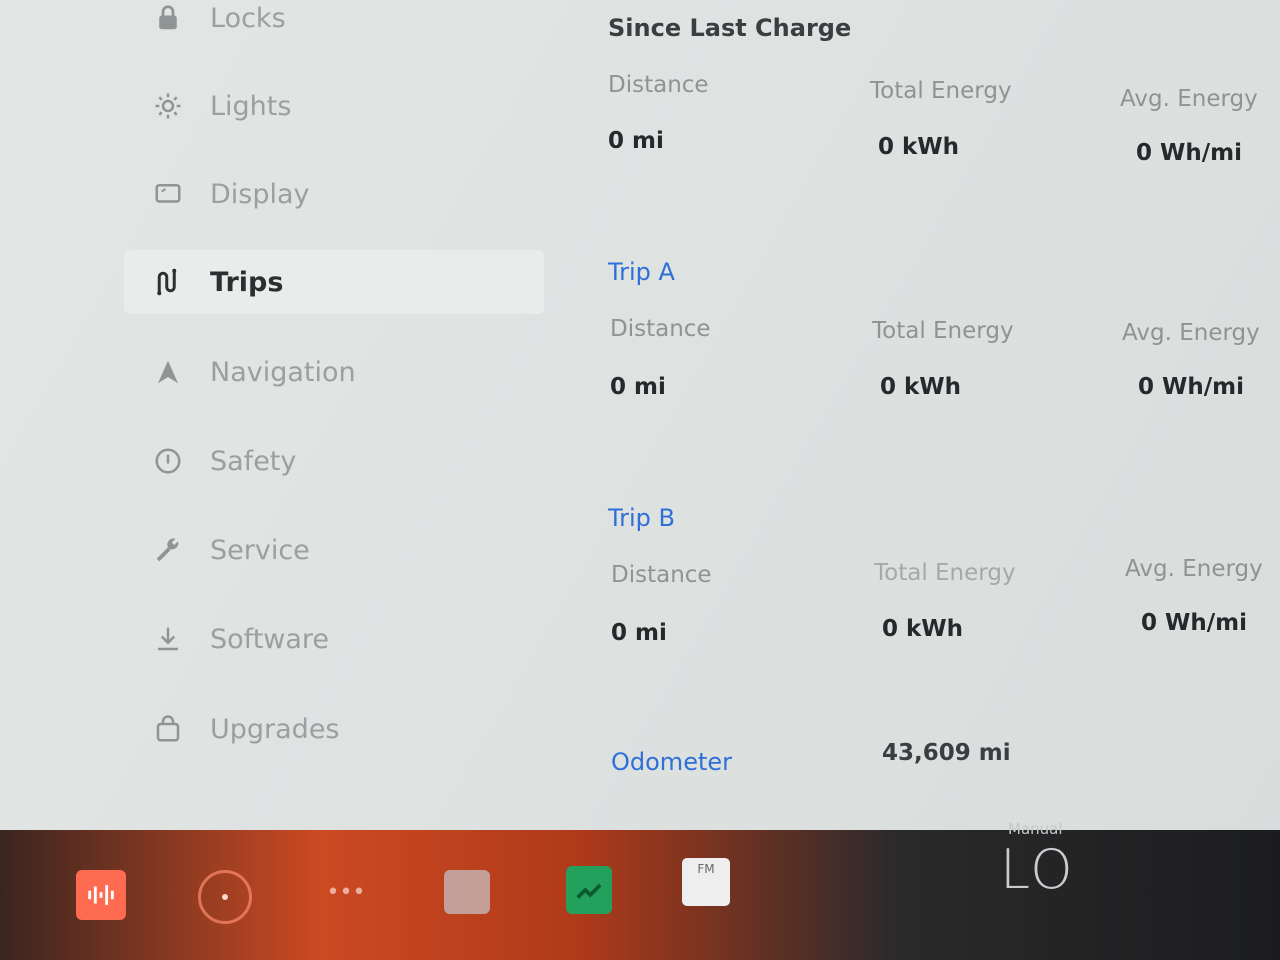  I want to click on card-app-icon, so click(467, 892).